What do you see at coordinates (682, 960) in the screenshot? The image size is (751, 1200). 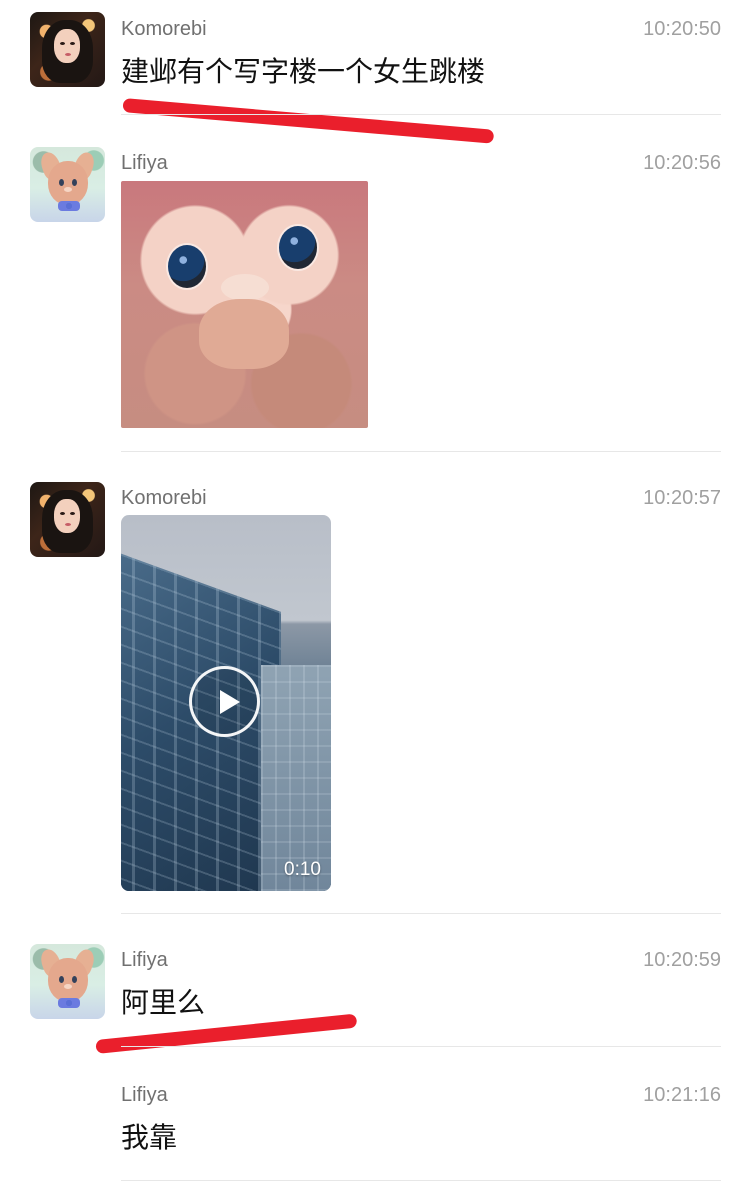 I see `message-time: 10:20:59` at bounding box center [682, 960].